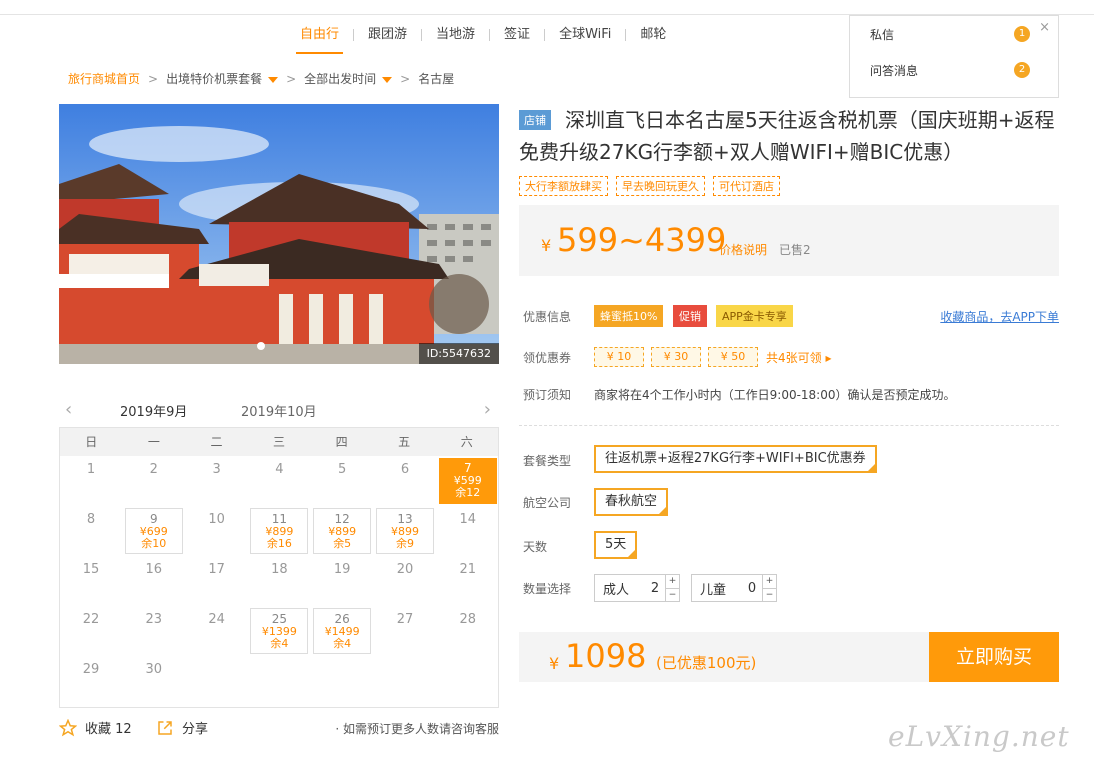  I want to click on calendar-header: ‹ 2019年9月 2019年10月 ›, so click(279, 412).